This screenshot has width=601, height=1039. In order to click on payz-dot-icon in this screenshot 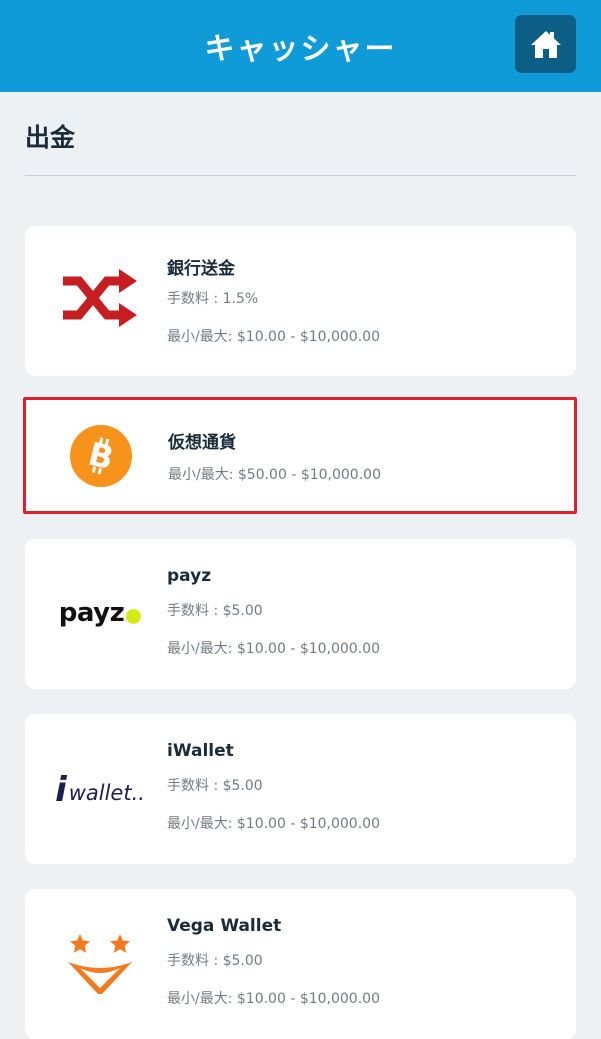, I will do `click(134, 616)`.